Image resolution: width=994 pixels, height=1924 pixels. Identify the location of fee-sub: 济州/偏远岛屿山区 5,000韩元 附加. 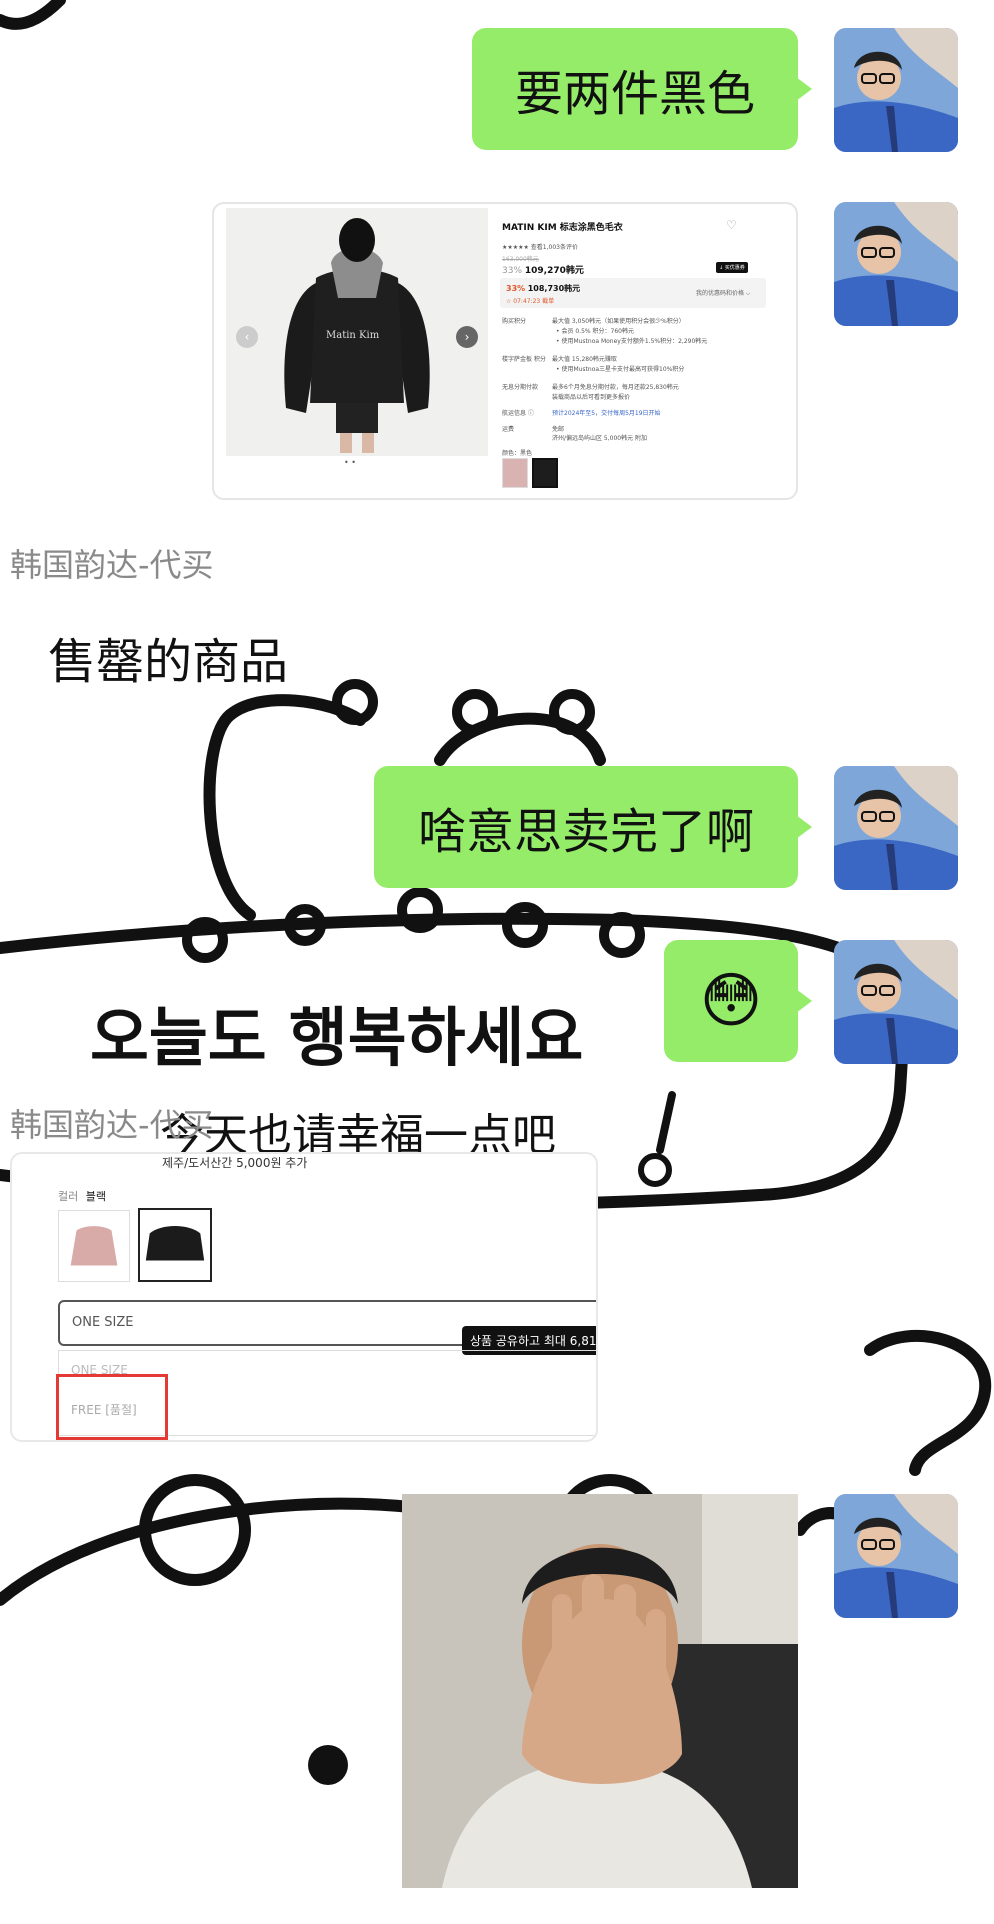
(600, 438).